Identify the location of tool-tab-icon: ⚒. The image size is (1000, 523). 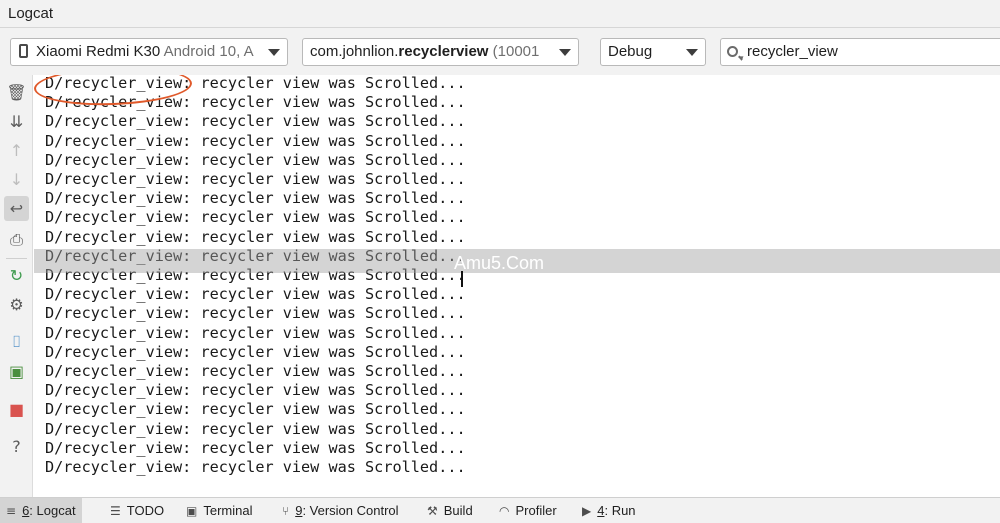
(432, 511).